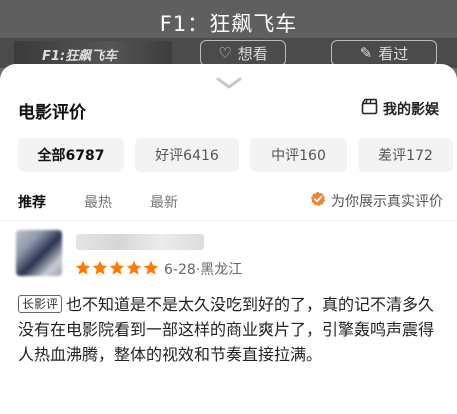 The width and height of the screenshot is (457, 414). Describe the element at coordinates (225, 53) in the screenshot. I see `heart-icon: ♡` at that location.